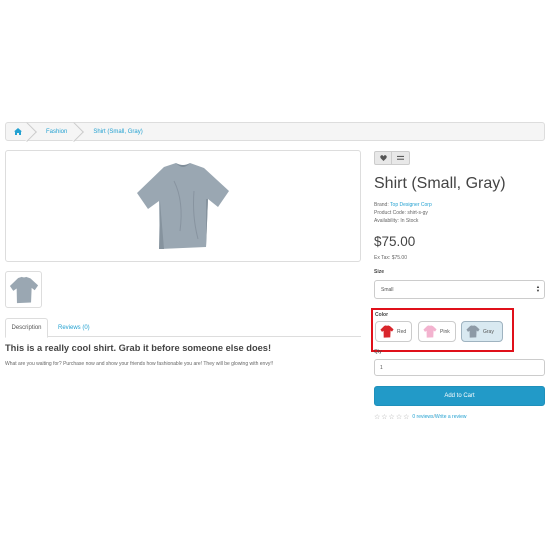 Image resolution: width=550 pixels, height=550 pixels. Describe the element at coordinates (538, 288) in the screenshot. I see `select-arrows-icon: ▲ ▼` at that location.